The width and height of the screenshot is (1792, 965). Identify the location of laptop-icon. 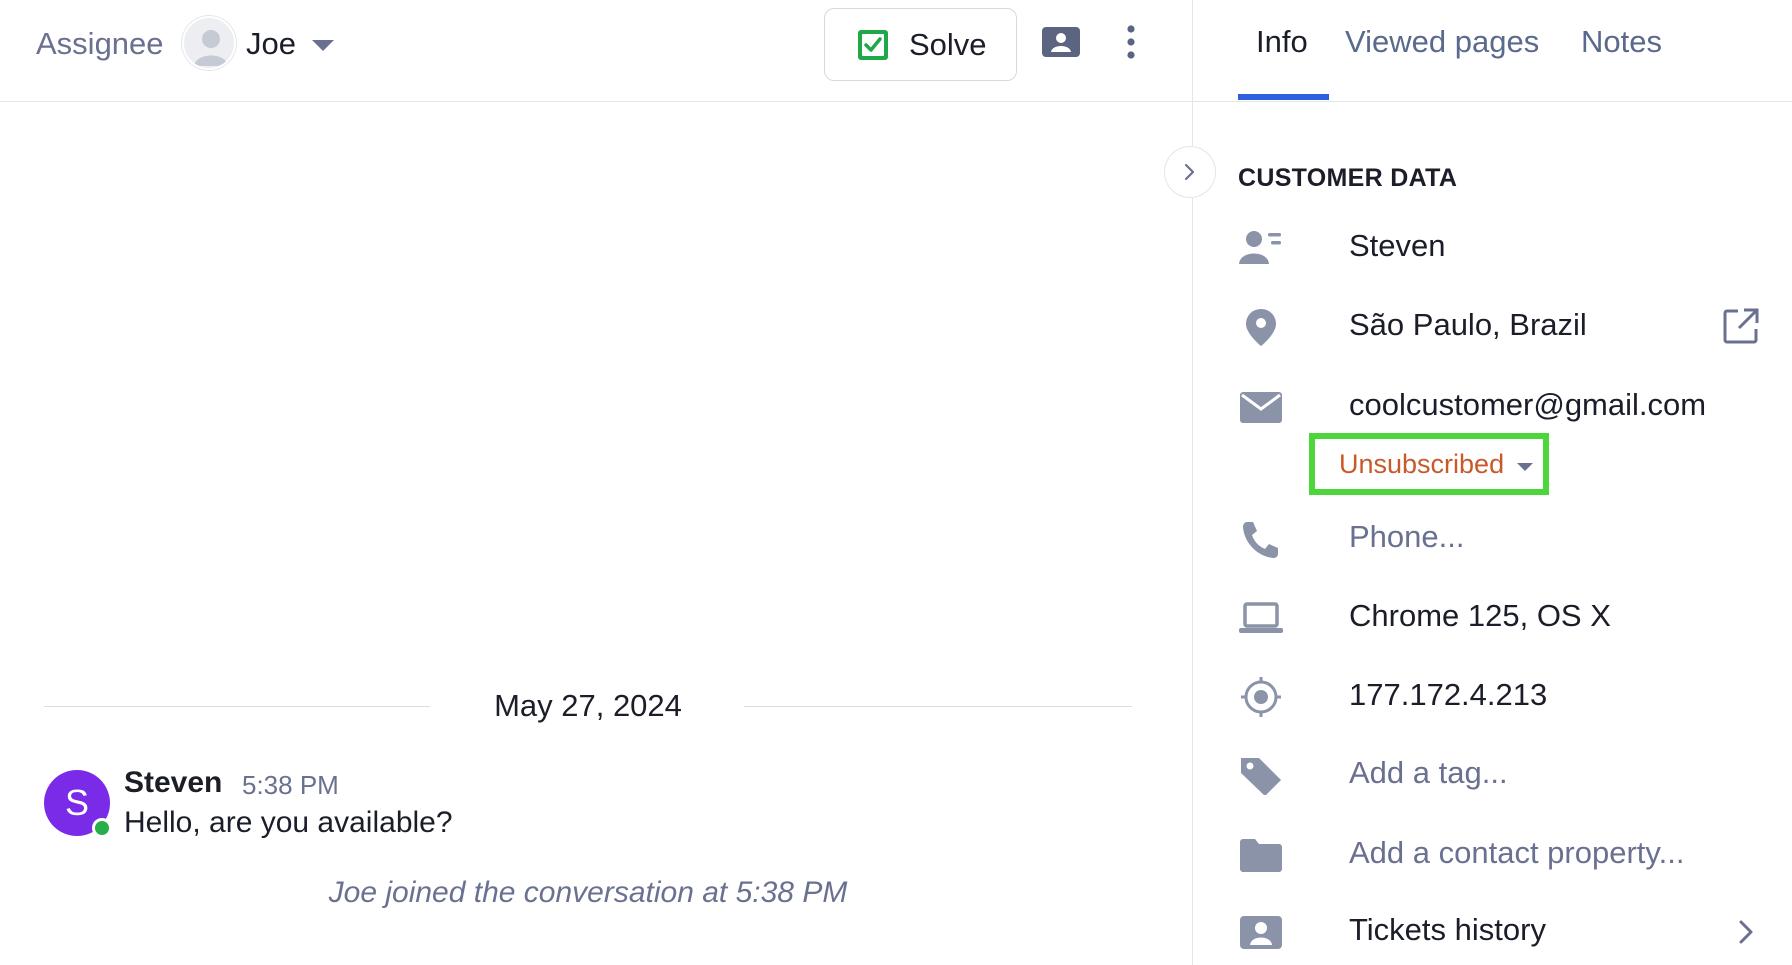
(1261, 617).